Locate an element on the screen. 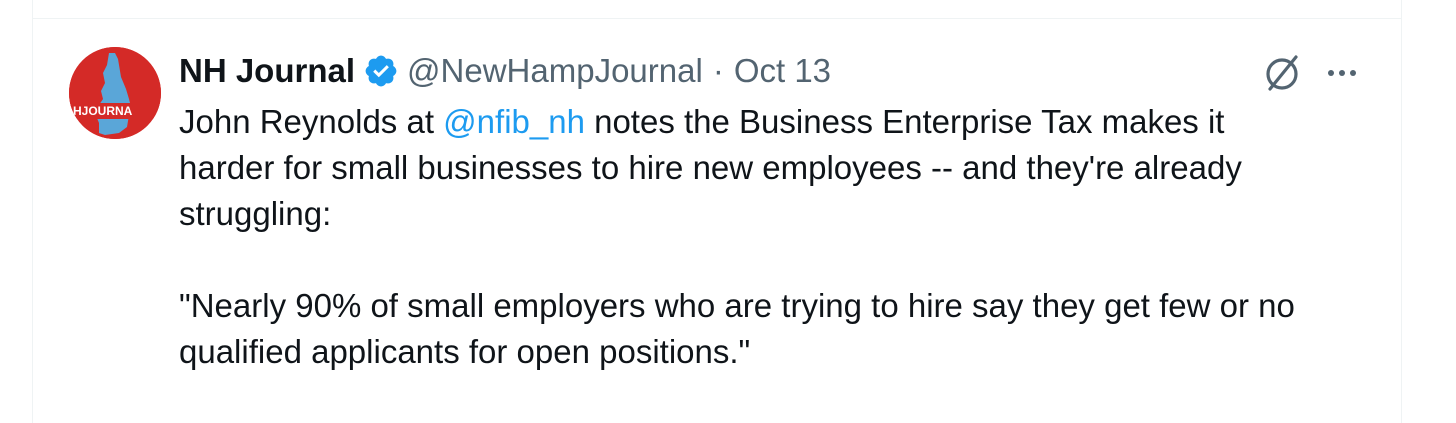  grok-icon is located at coordinates (1282, 73).